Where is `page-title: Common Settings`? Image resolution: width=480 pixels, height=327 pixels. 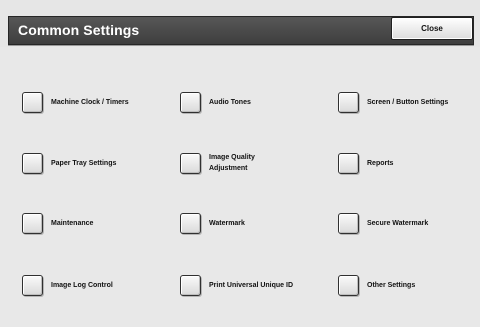
page-title: Common Settings is located at coordinates (79, 30).